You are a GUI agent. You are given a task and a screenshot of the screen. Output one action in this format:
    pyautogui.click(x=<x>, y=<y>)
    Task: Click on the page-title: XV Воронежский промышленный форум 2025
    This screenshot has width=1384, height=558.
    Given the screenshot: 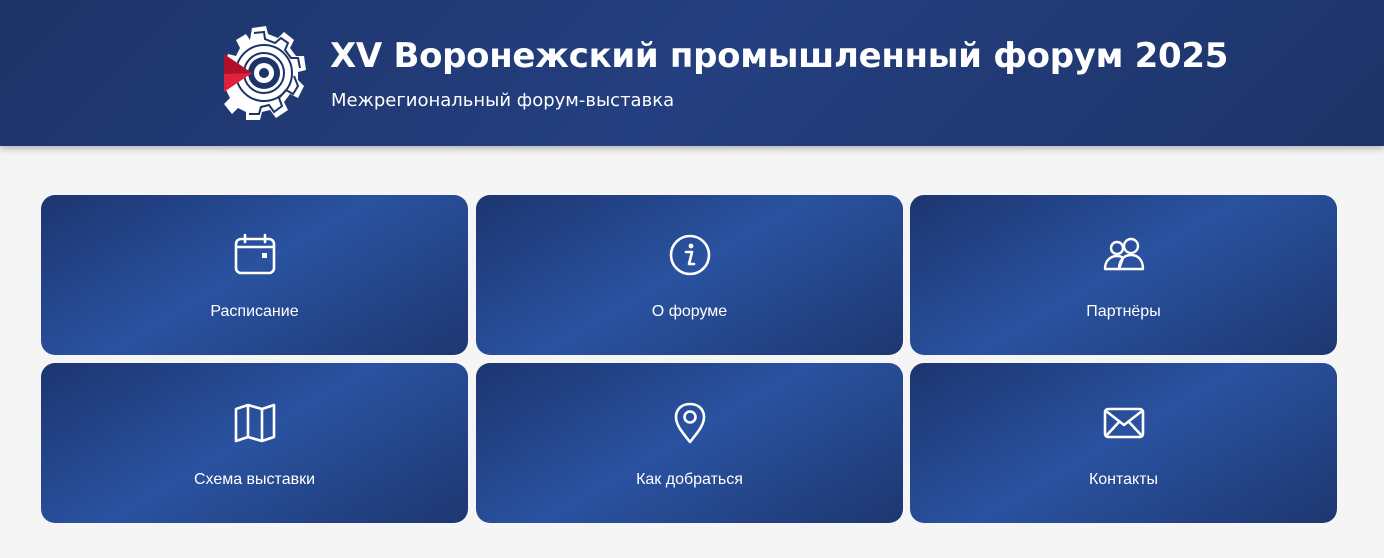 What is the action you would take?
    pyautogui.click(x=779, y=56)
    